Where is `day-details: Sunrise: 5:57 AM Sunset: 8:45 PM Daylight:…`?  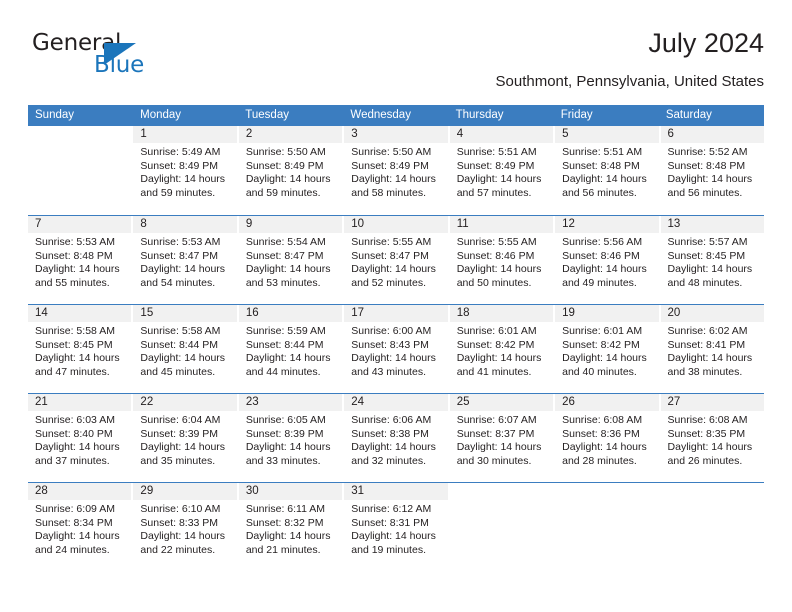 day-details: Sunrise: 5:57 AM Sunset: 8:45 PM Daylight:… is located at coordinates (712, 261).